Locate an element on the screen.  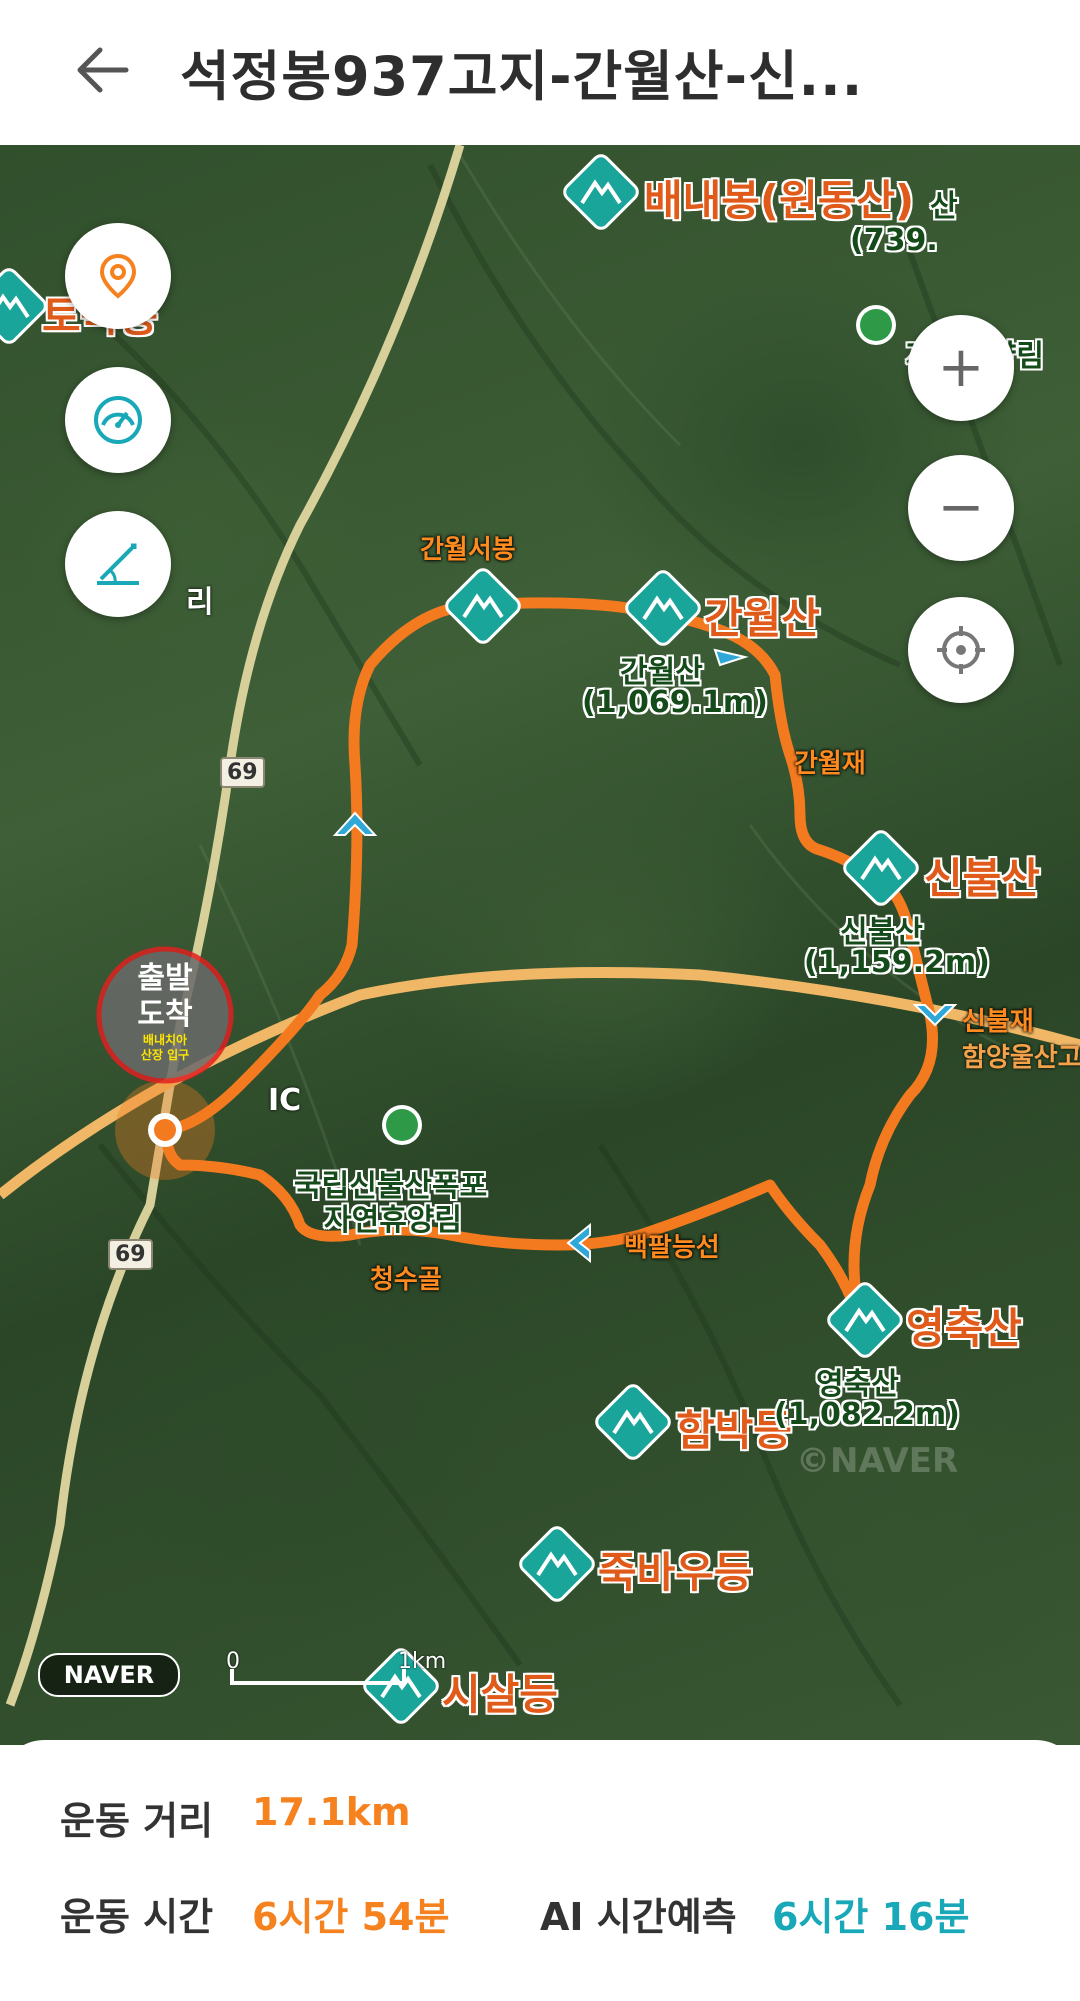
minus-icon: − is located at coordinates (961, 507).